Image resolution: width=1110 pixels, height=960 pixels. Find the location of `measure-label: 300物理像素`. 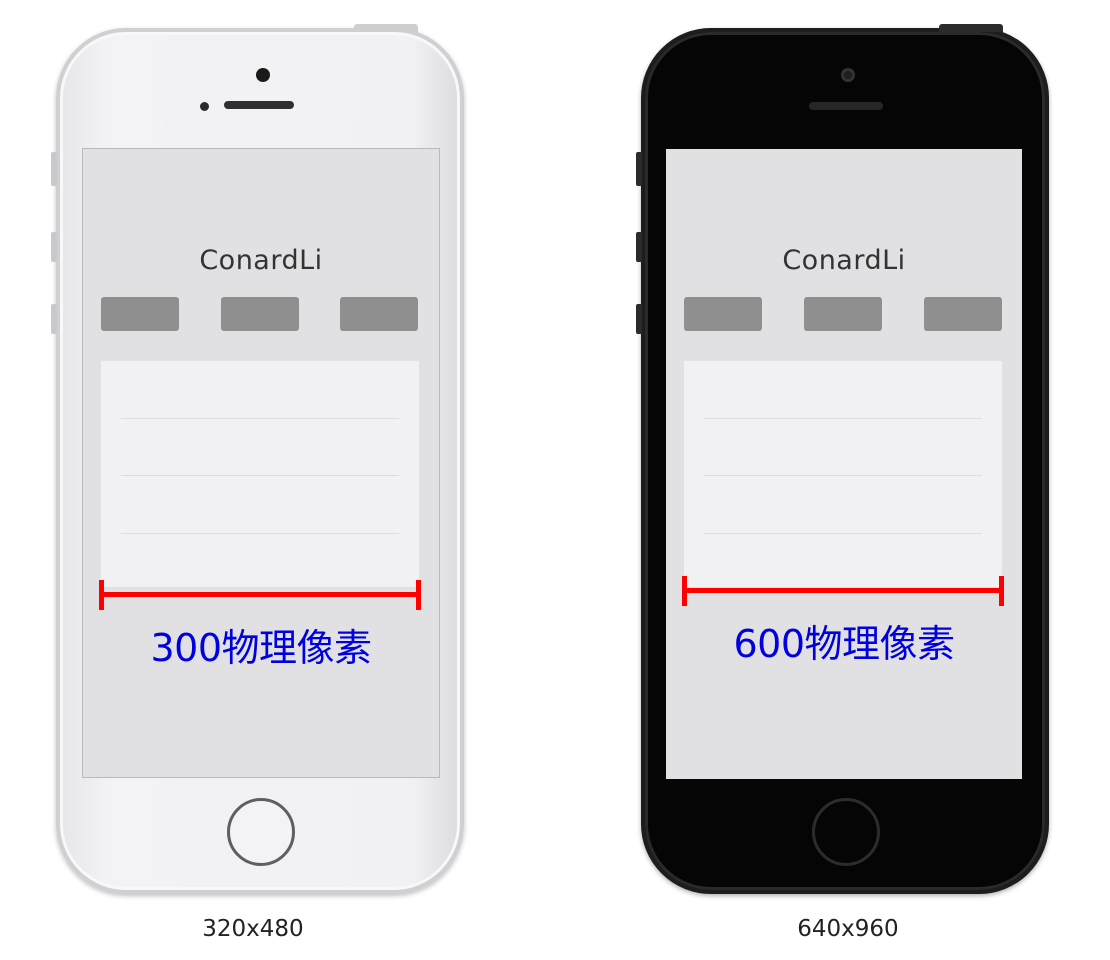

measure-label: 300物理像素 is located at coordinates (261, 648).